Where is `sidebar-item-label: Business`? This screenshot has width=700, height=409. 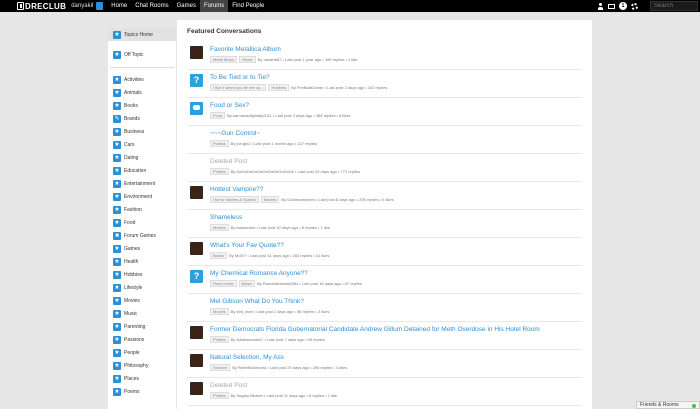 sidebar-item-label: Business is located at coordinates (134, 131).